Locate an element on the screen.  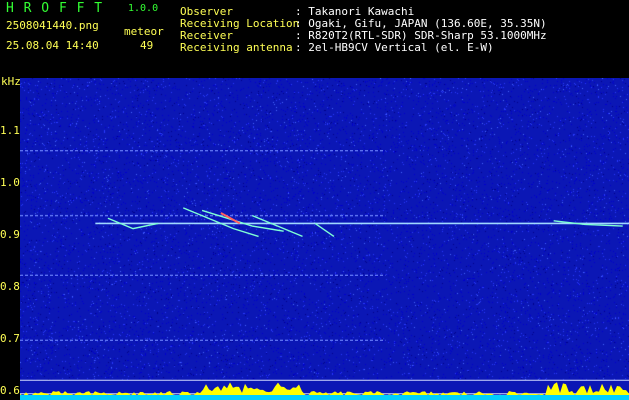
power-baseline is located at coordinates (324, 397).